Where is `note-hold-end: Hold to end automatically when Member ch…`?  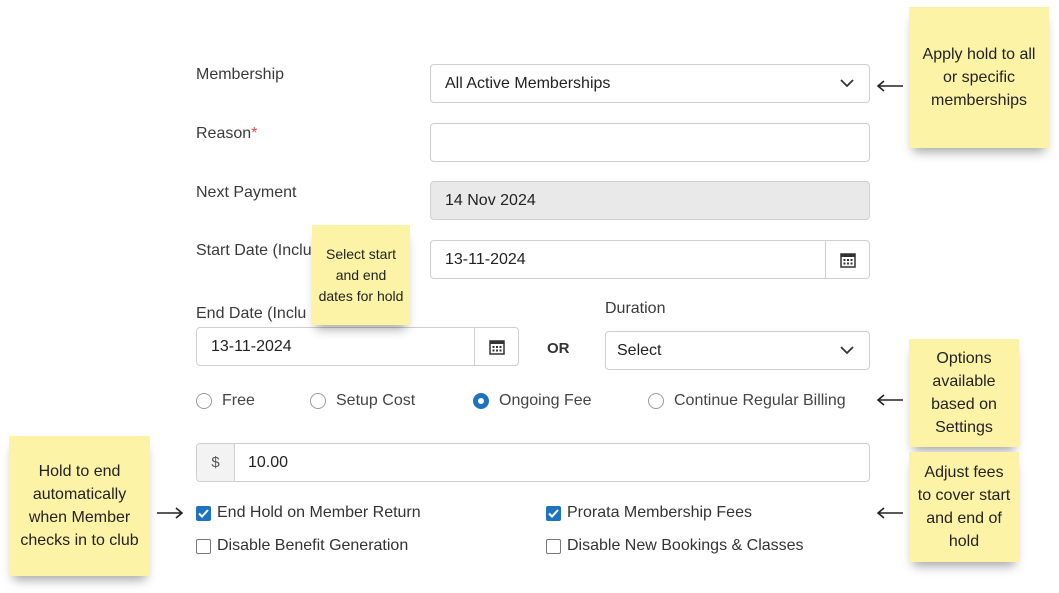 note-hold-end: Hold to end automatically when Member ch… is located at coordinates (79, 506).